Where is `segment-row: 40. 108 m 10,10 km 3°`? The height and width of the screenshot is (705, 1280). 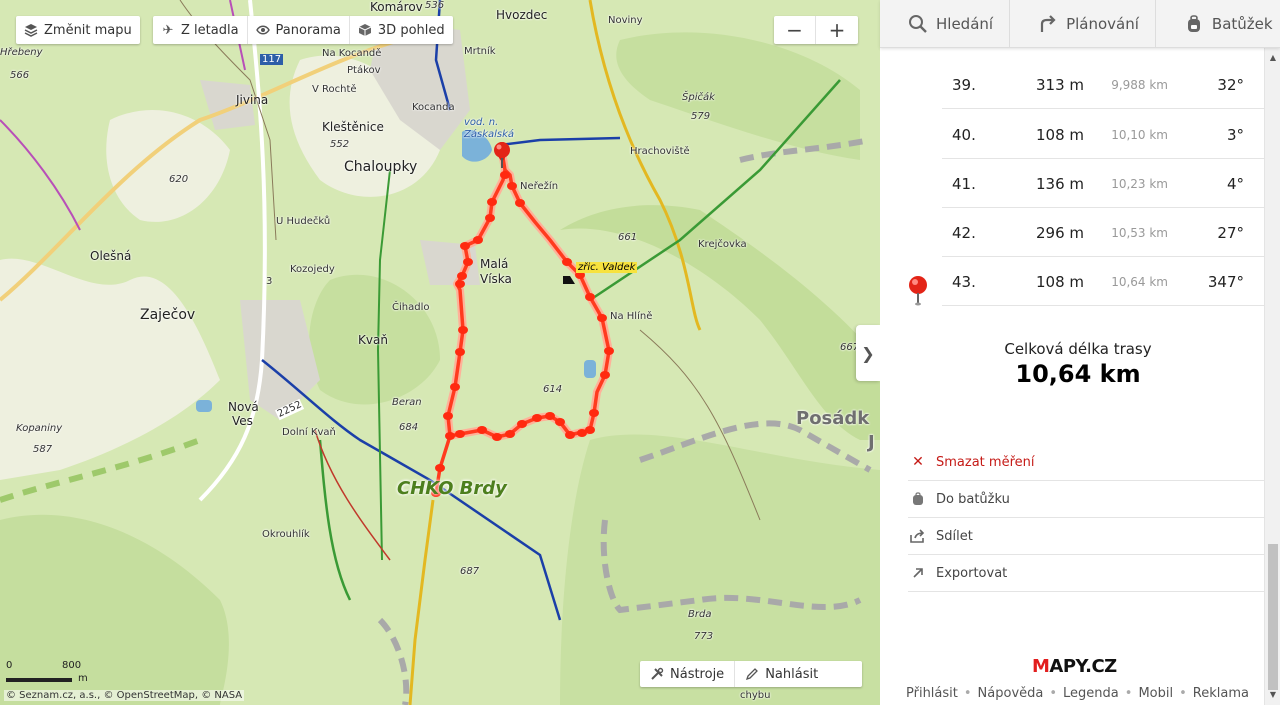 segment-row: 40. 108 m 10,10 km 3° is located at coordinates (1103, 134).